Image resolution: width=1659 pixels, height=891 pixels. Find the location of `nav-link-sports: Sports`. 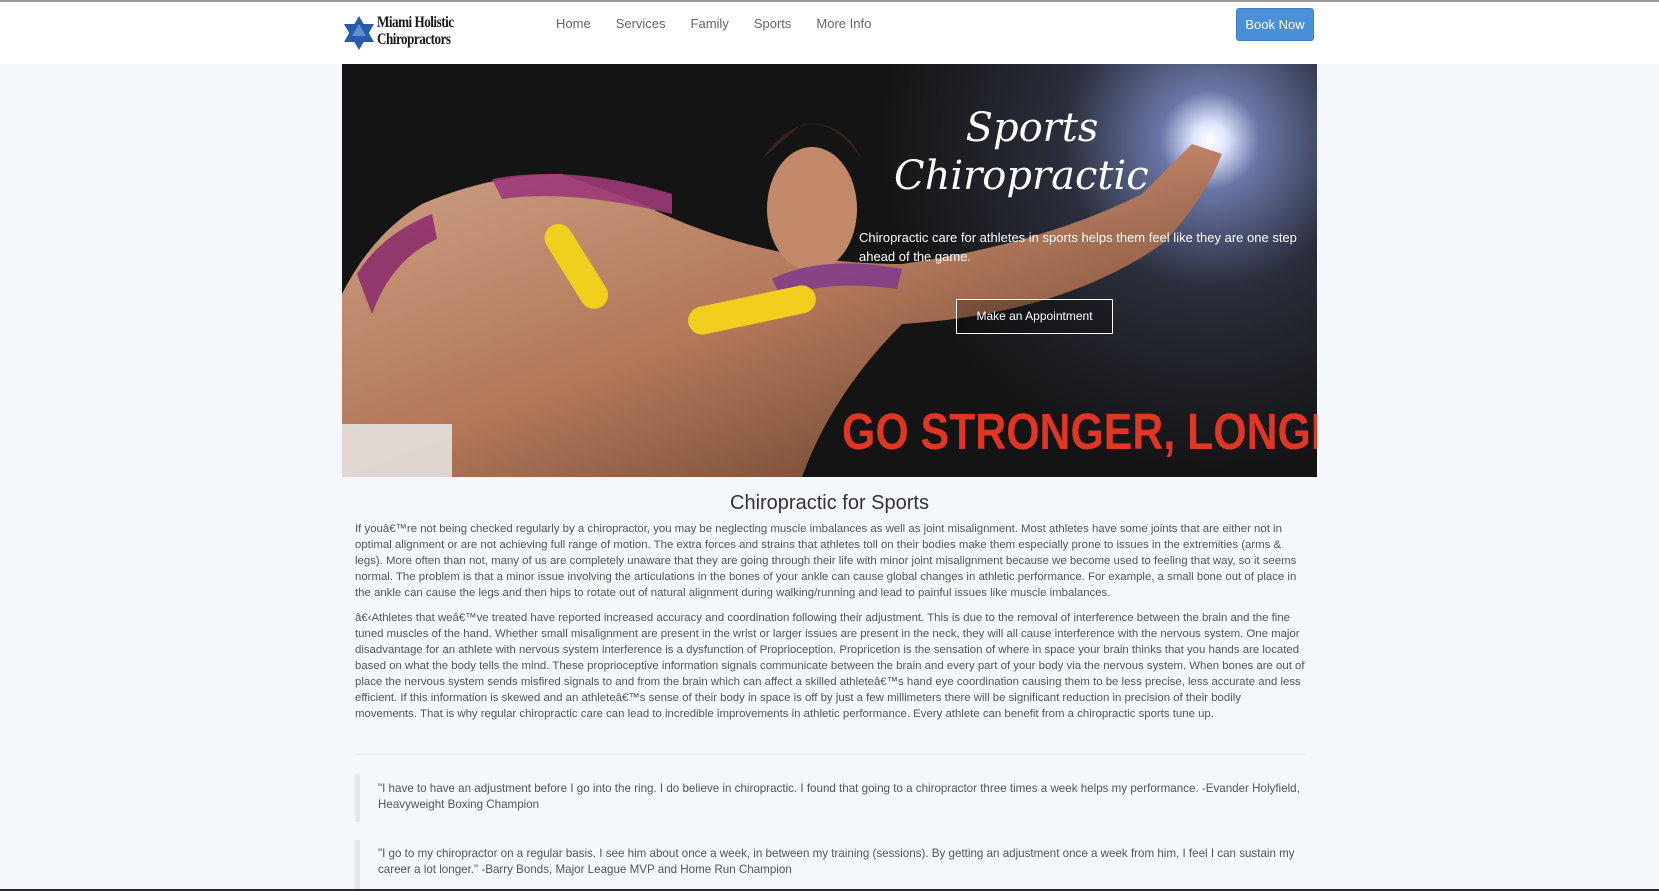

nav-link-sports: Sports is located at coordinates (773, 24).